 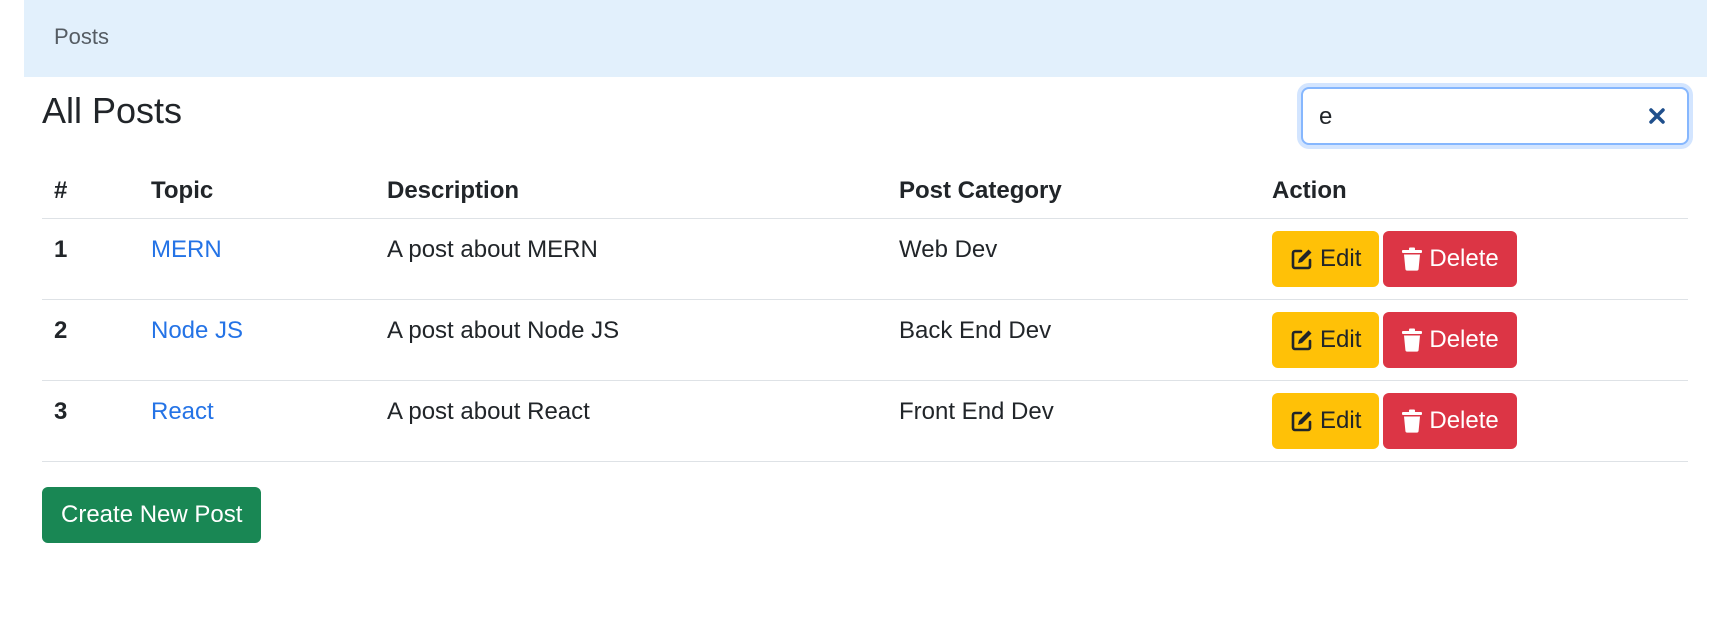 What do you see at coordinates (865, 38) in the screenshot?
I see `navbar: Posts` at bounding box center [865, 38].